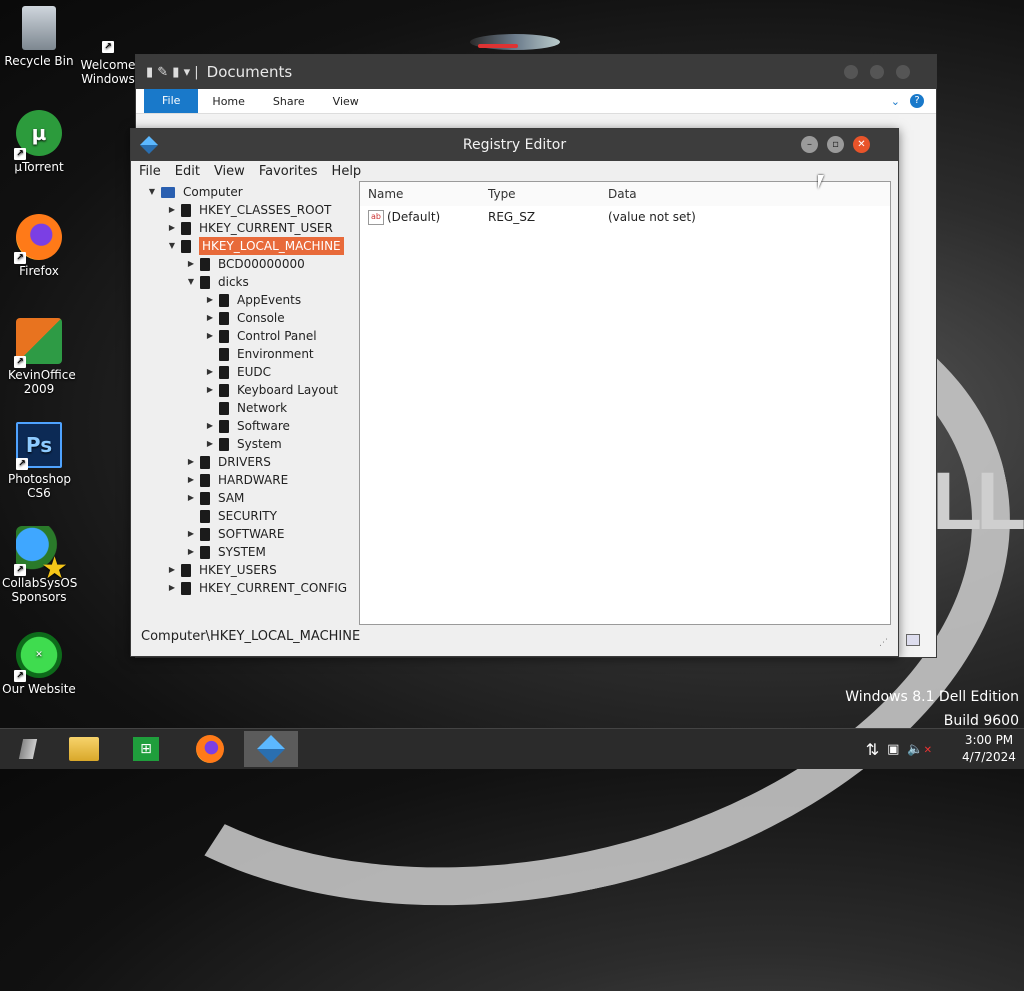 The image size is (1024, 991). Describe the element at coordinates (255, 246) in the screenshot. I see `tree-node-hklm: ▼ HKEY_LOCAL_MACHINE` at that location.